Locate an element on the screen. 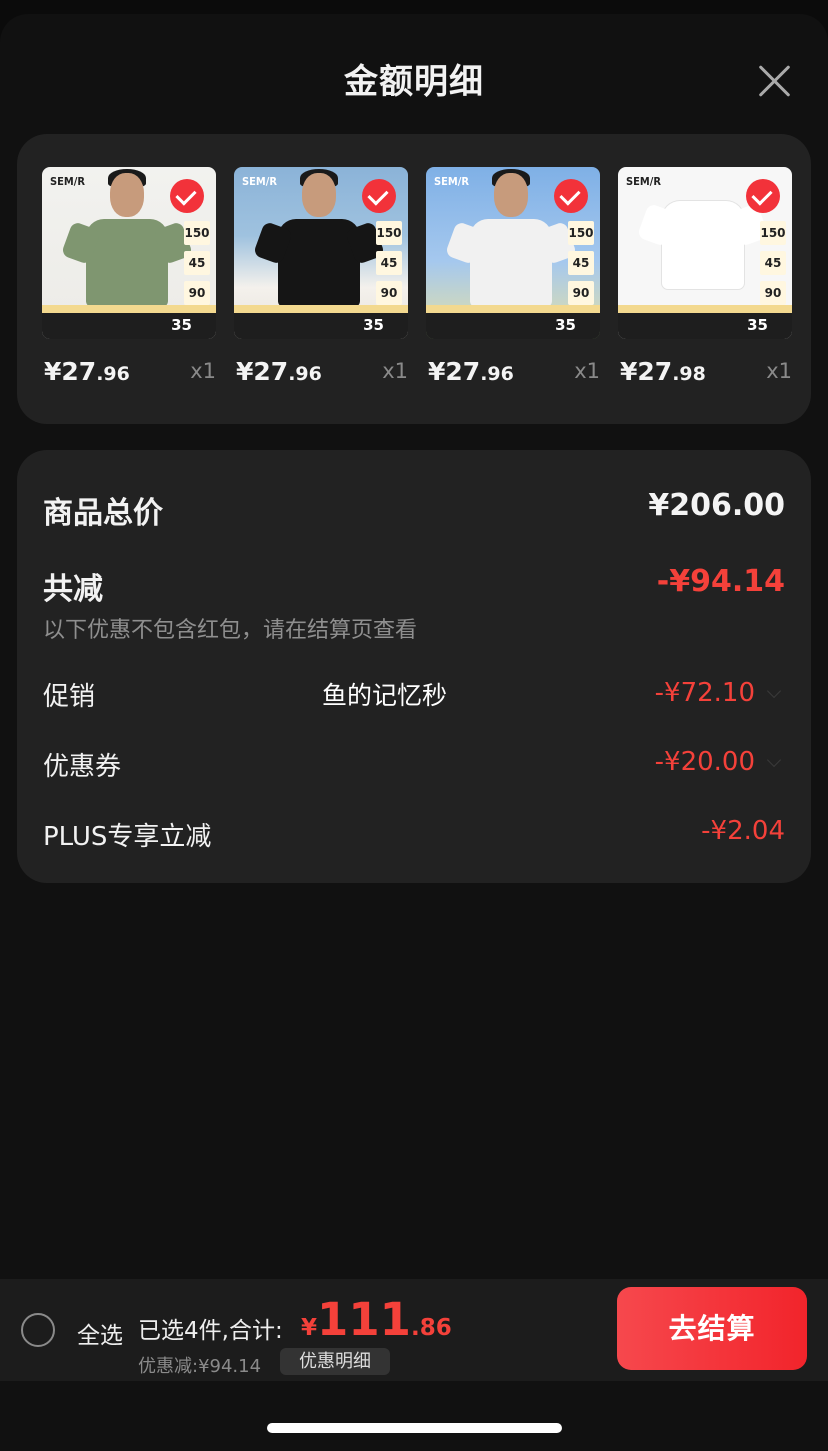 This screenshot has height=1451, width=828. total-value: ¥206.00 is located at coordinates (716, 505).